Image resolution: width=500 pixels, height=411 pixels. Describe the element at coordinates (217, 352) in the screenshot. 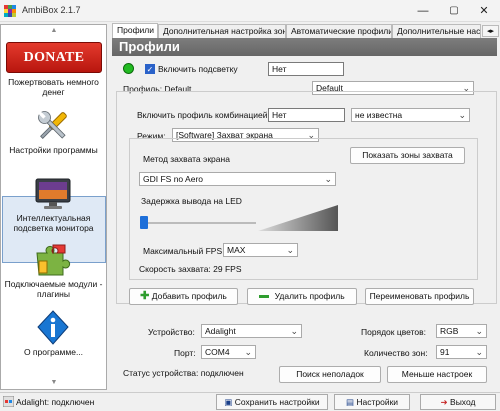

I see `port-value: COM4` at that location.